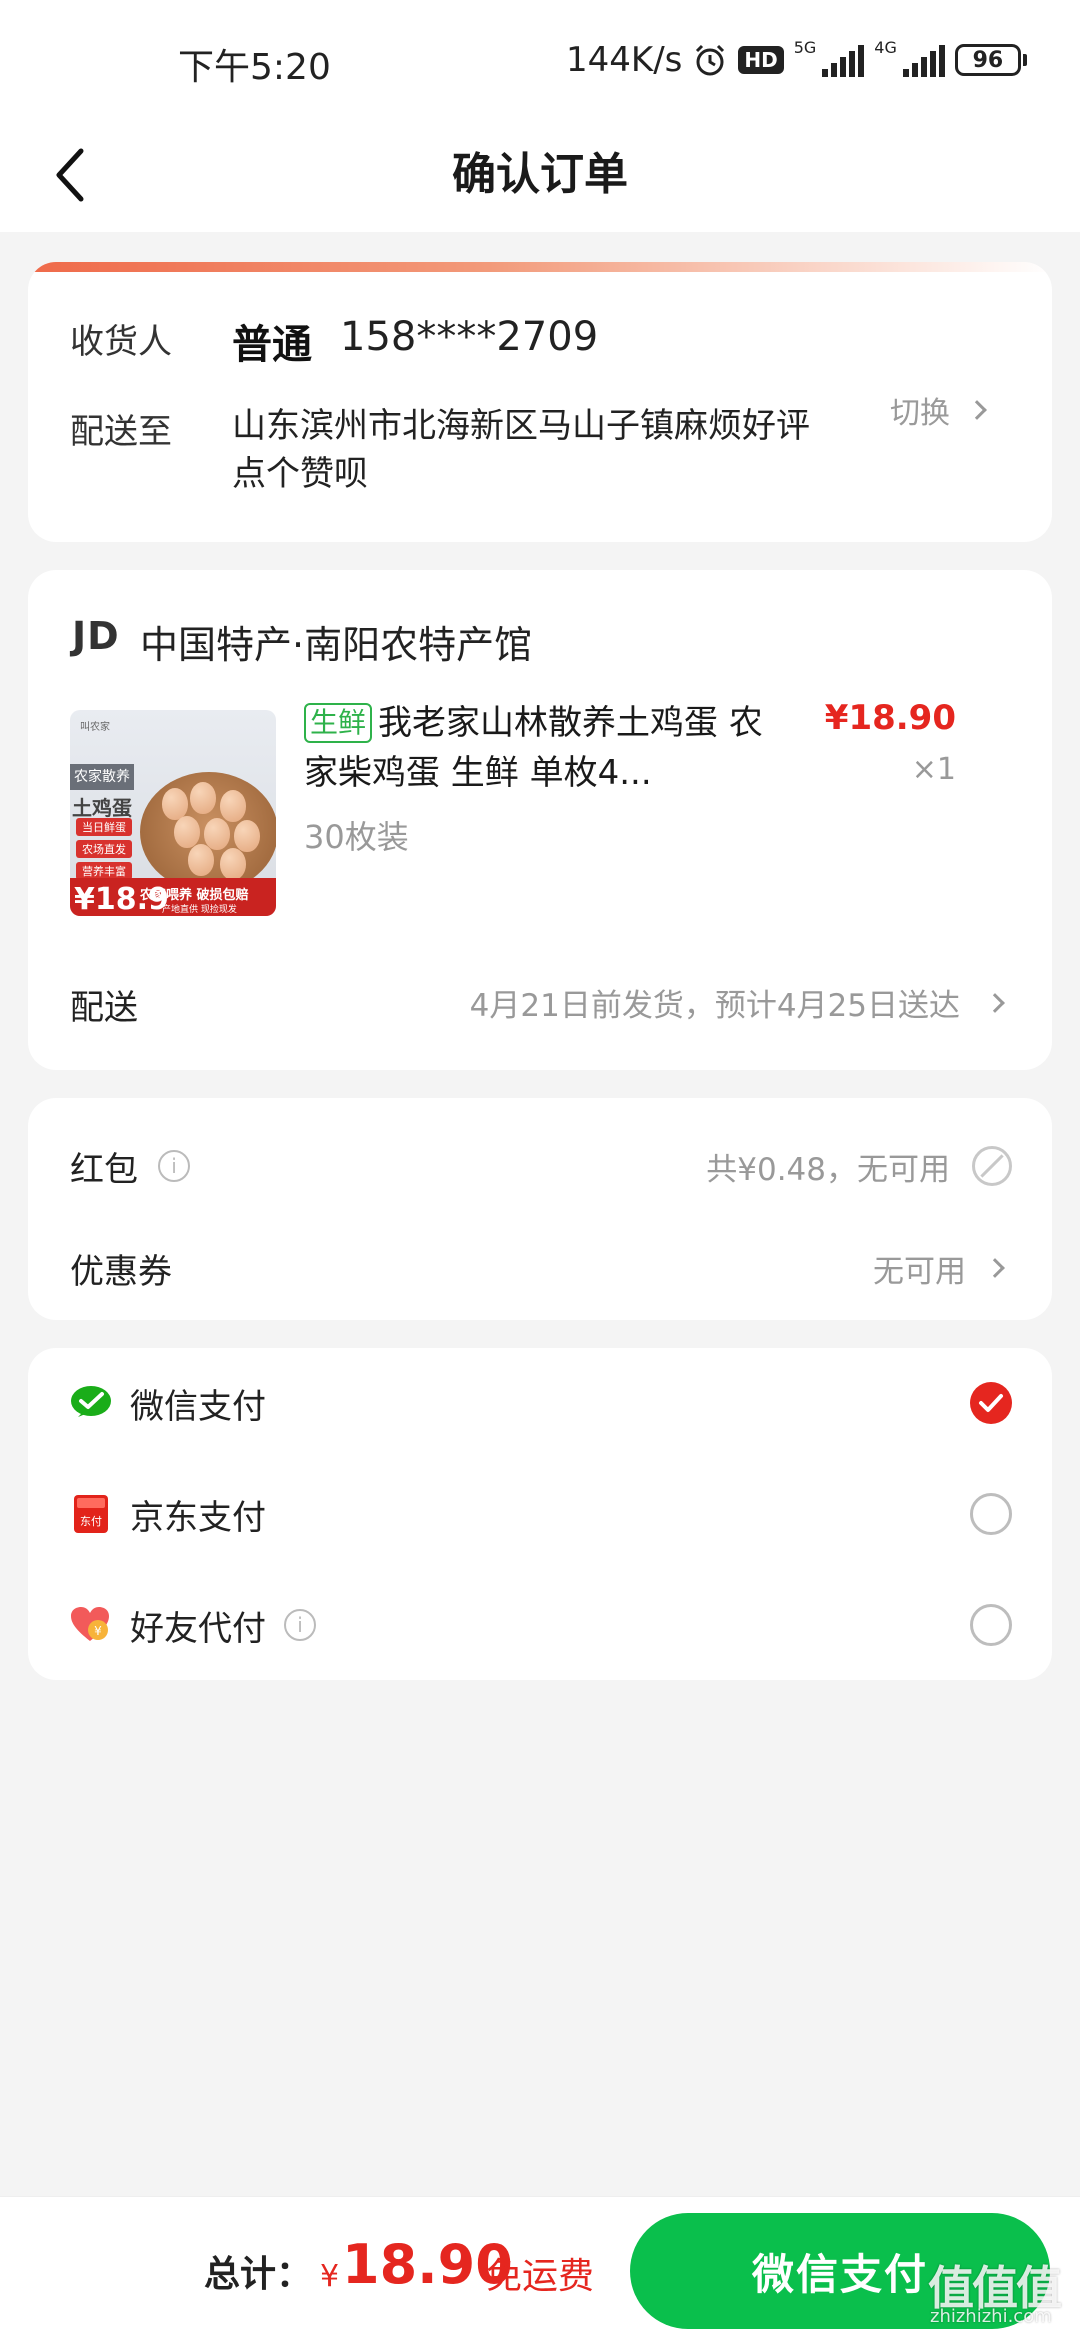 This screenshot has width=1080, height=2340. What do you see at coordinates (198, 1628) in the screenshot?
I see `payment-label: 好友代付` at bounding box center [198, 1628].